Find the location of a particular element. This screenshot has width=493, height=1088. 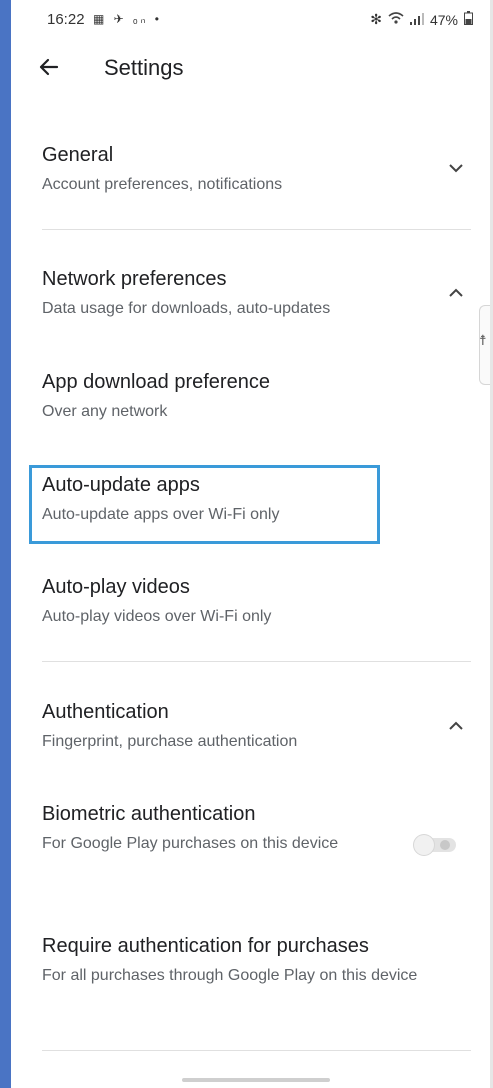

status-right: ✻ 47% is located at coordinates (421, 19).